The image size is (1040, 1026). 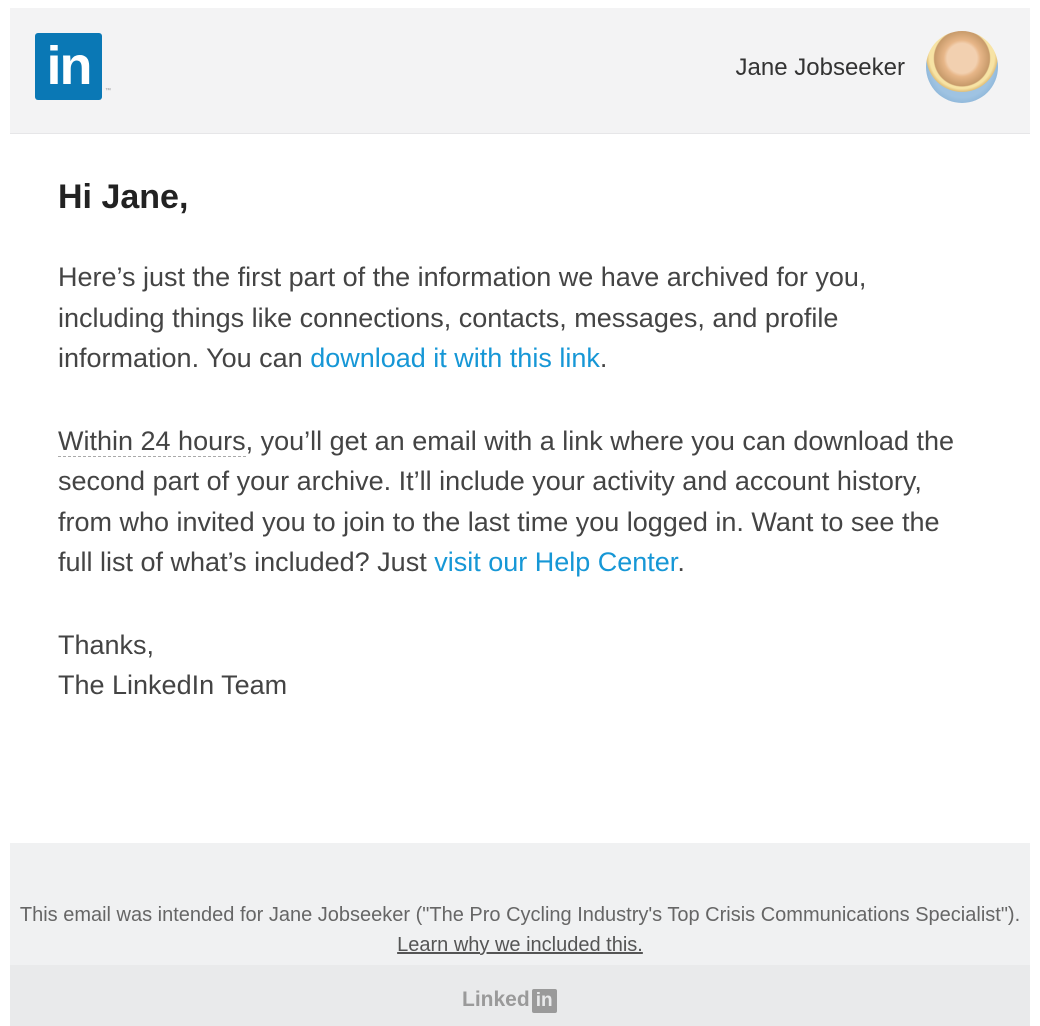 What do you see at coordinates (520, 71) in the screenshot?
I see `email-header: in ™ Jane Jobseeker` at bounding box center [520, 71].